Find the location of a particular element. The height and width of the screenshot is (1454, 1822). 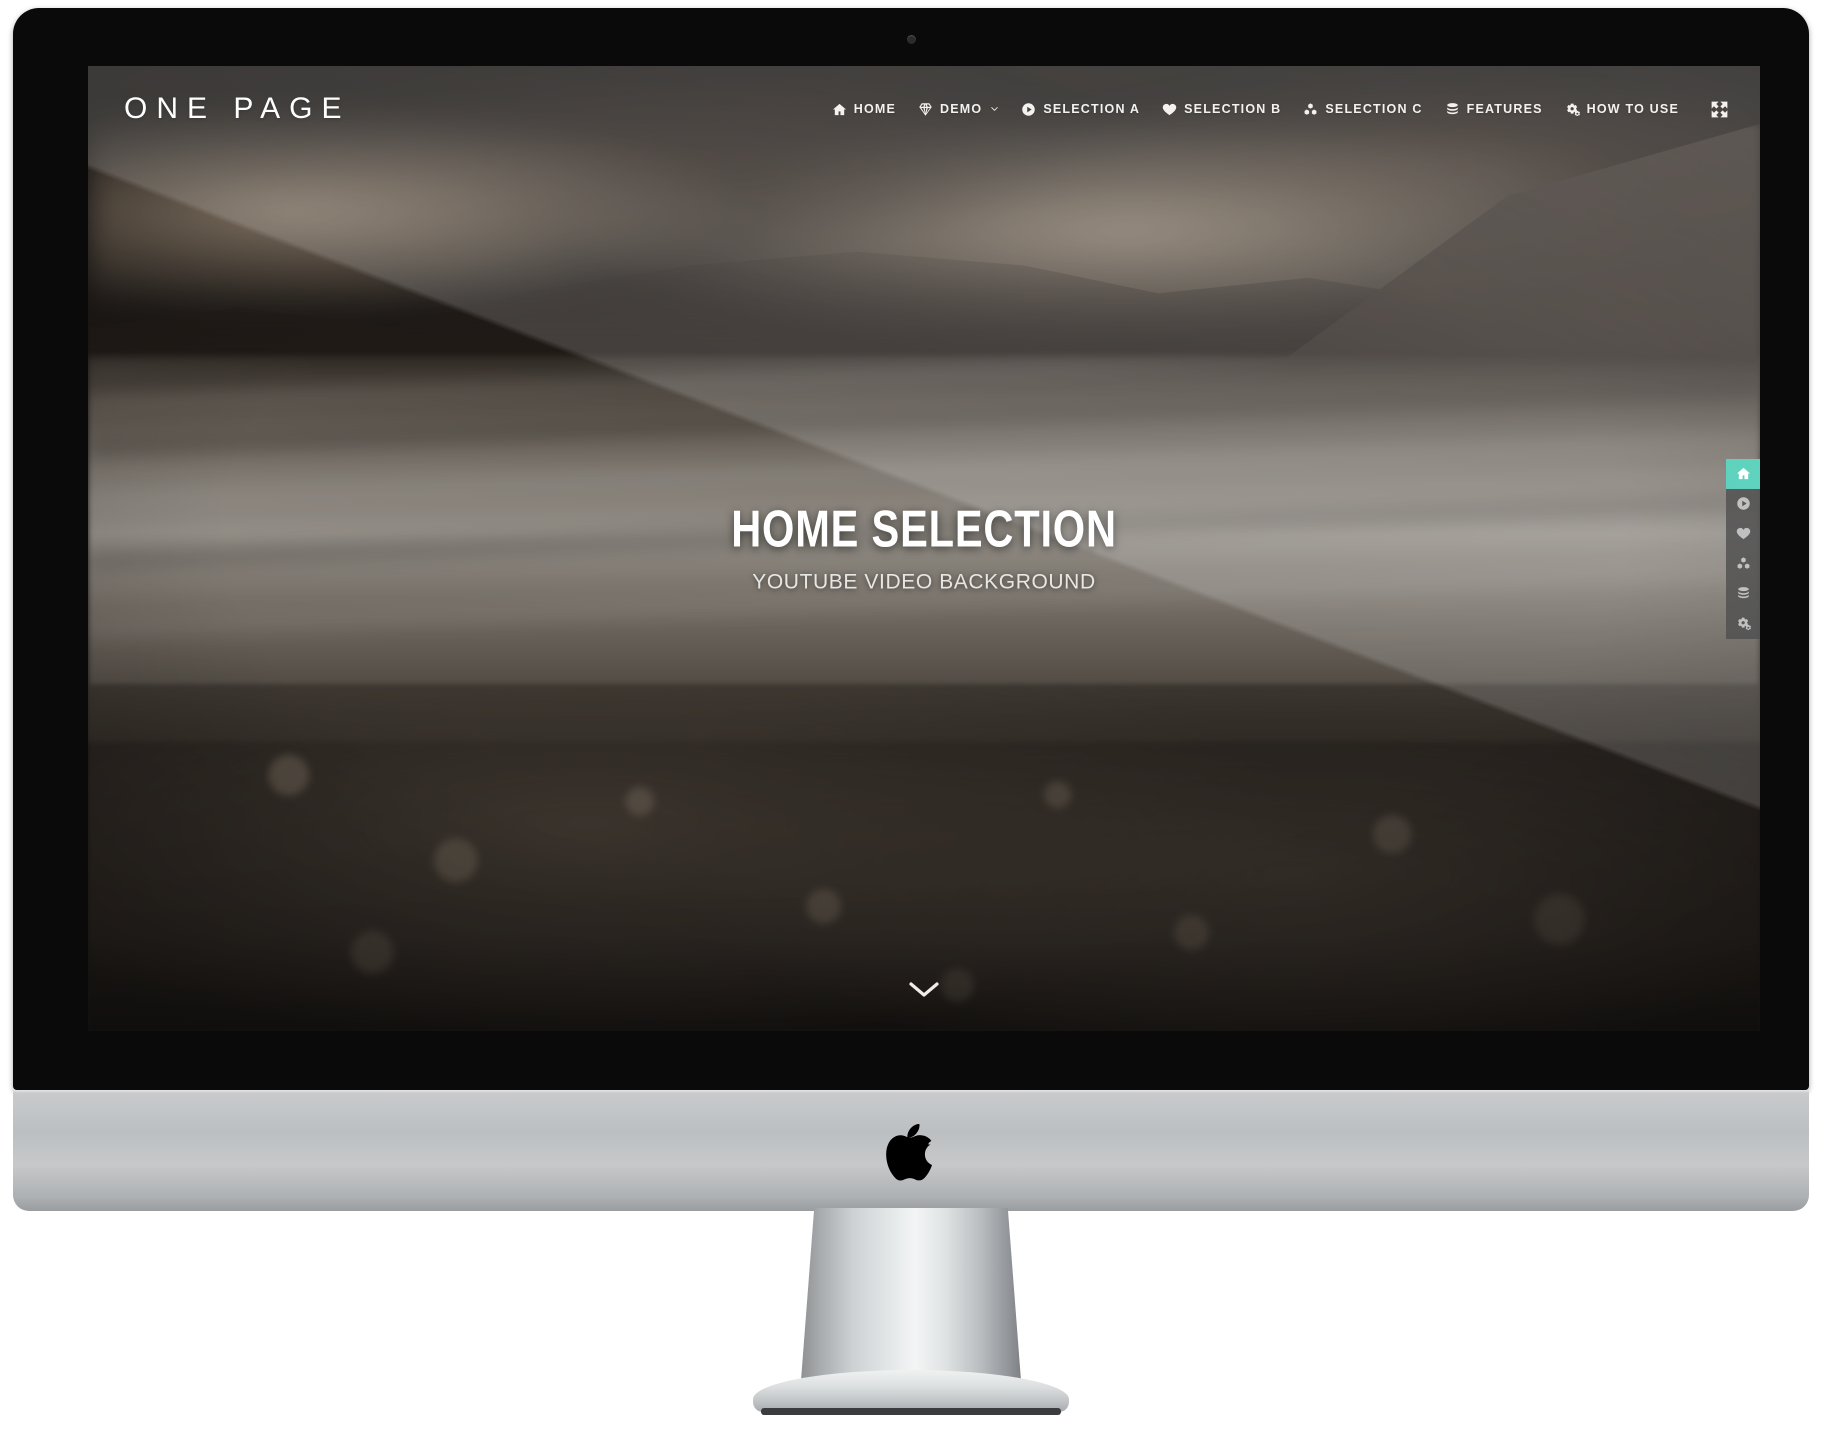

side-nav-item-selection-a is located at coordinates (1743, 504).